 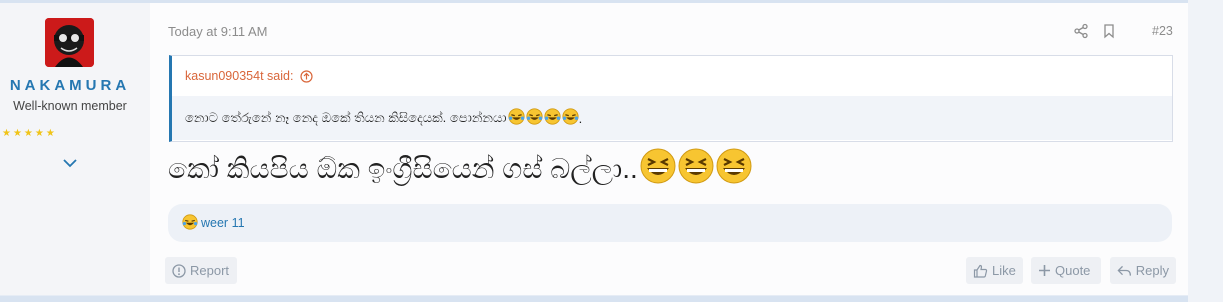 What do you see at coordinates (594, 299) in the screenshot?
I see `bottom-divider` at bounding box center [594, 299].